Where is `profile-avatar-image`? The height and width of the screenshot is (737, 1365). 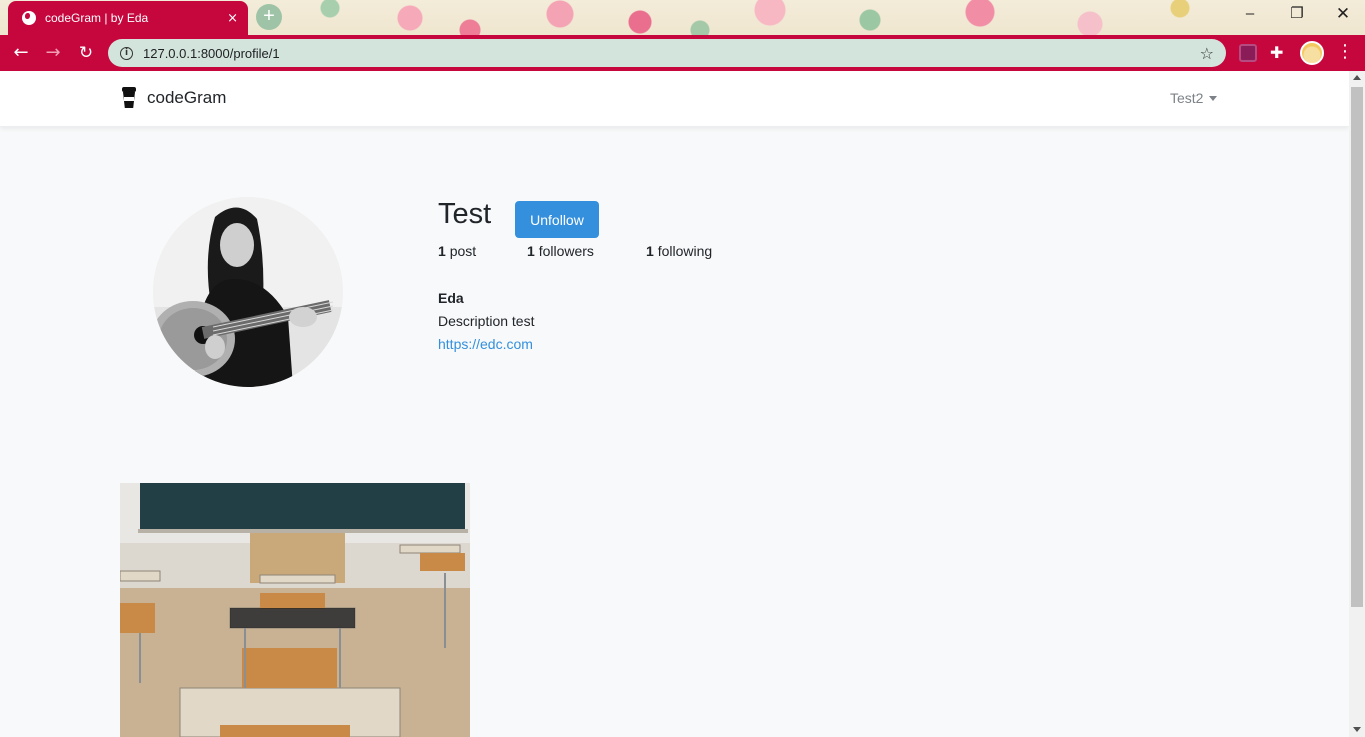 profile-avatar-image is located at coordinates (248, 292).